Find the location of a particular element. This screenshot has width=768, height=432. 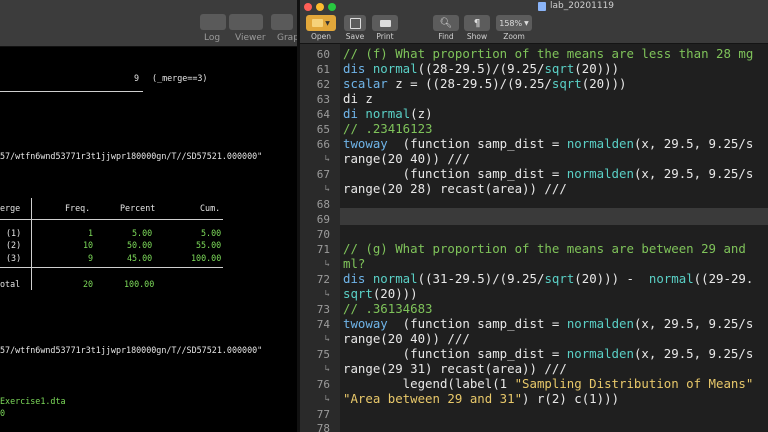

token: legend(label(1 is located at coordinates (429, 383).